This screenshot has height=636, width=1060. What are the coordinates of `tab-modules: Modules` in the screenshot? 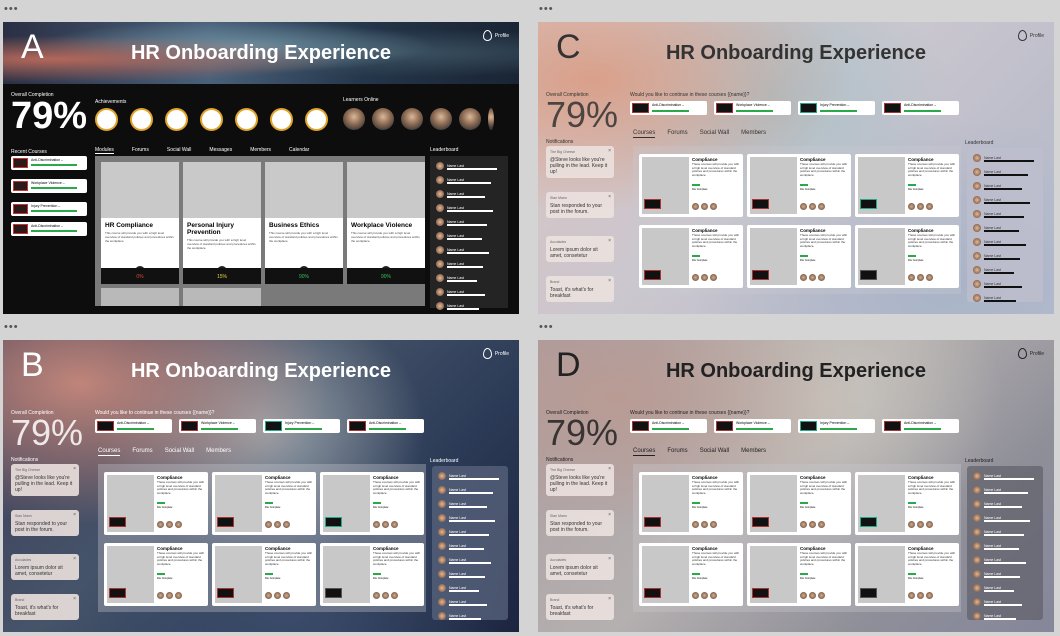 It's located at (104, 150).